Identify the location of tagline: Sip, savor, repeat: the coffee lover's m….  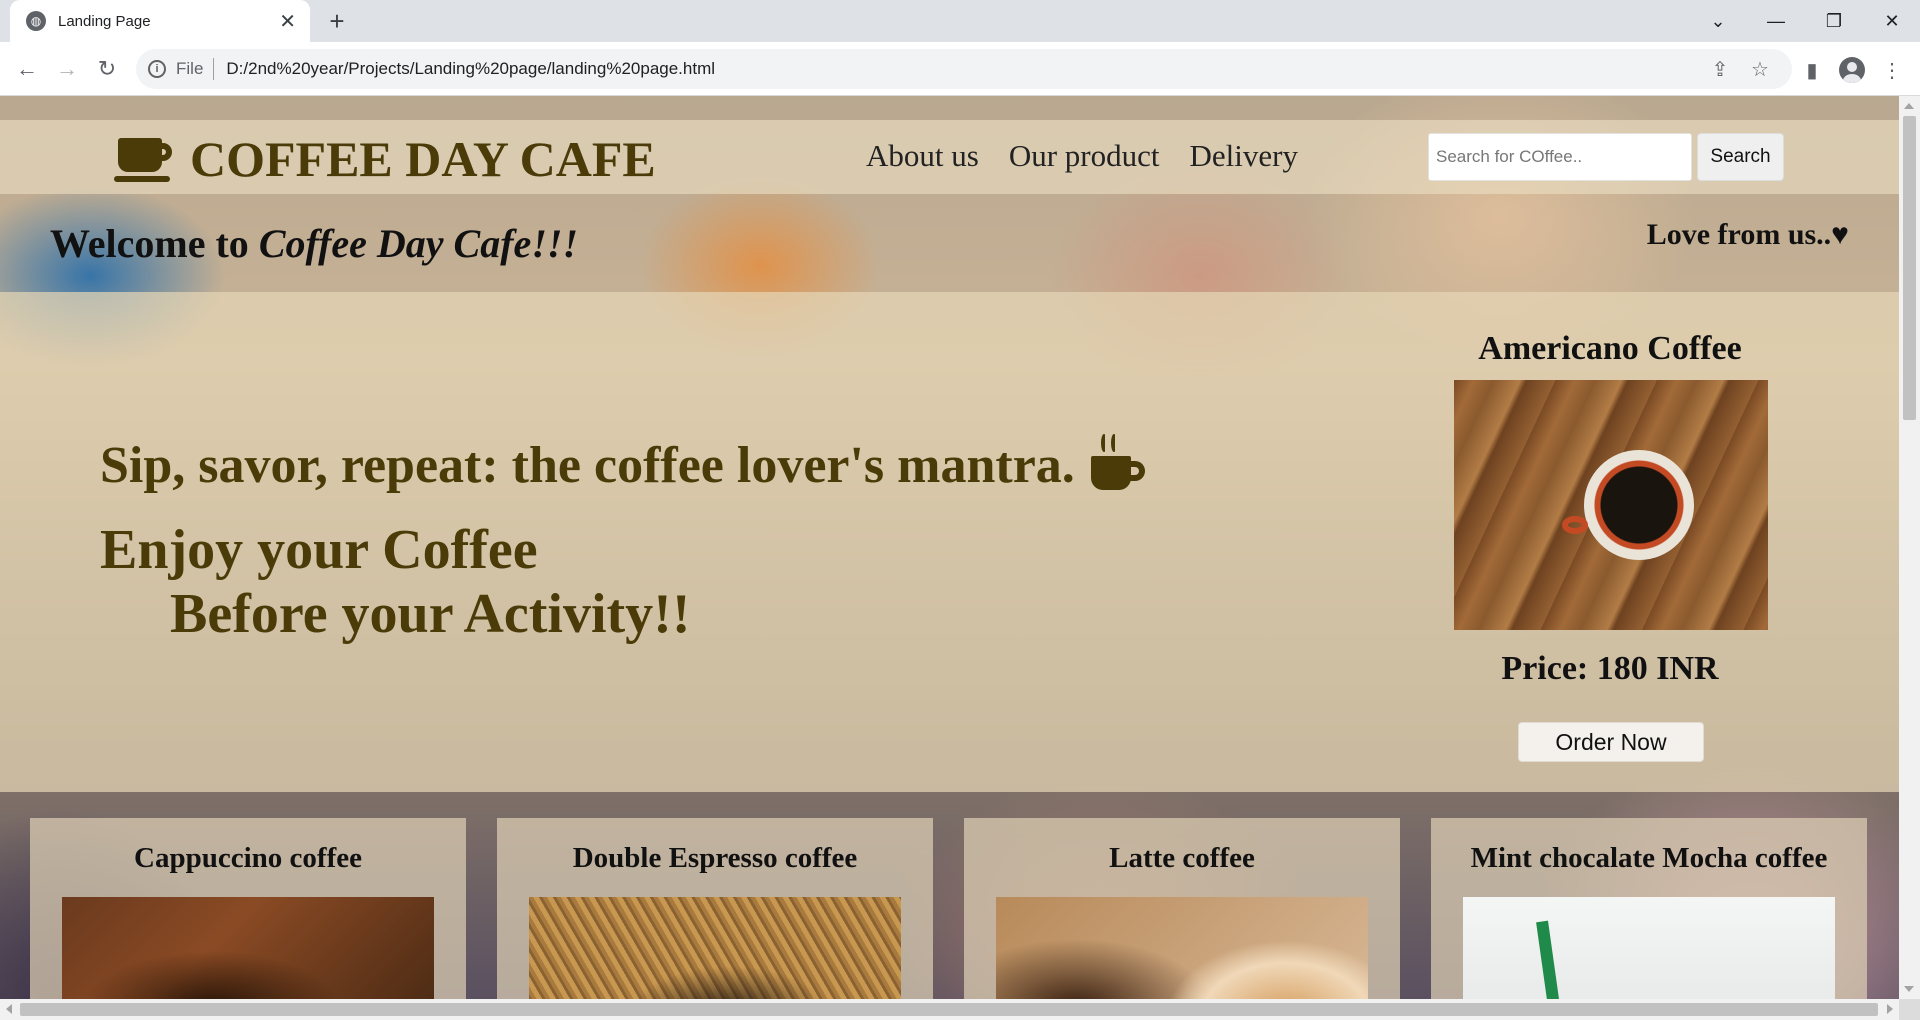
(624, 465).